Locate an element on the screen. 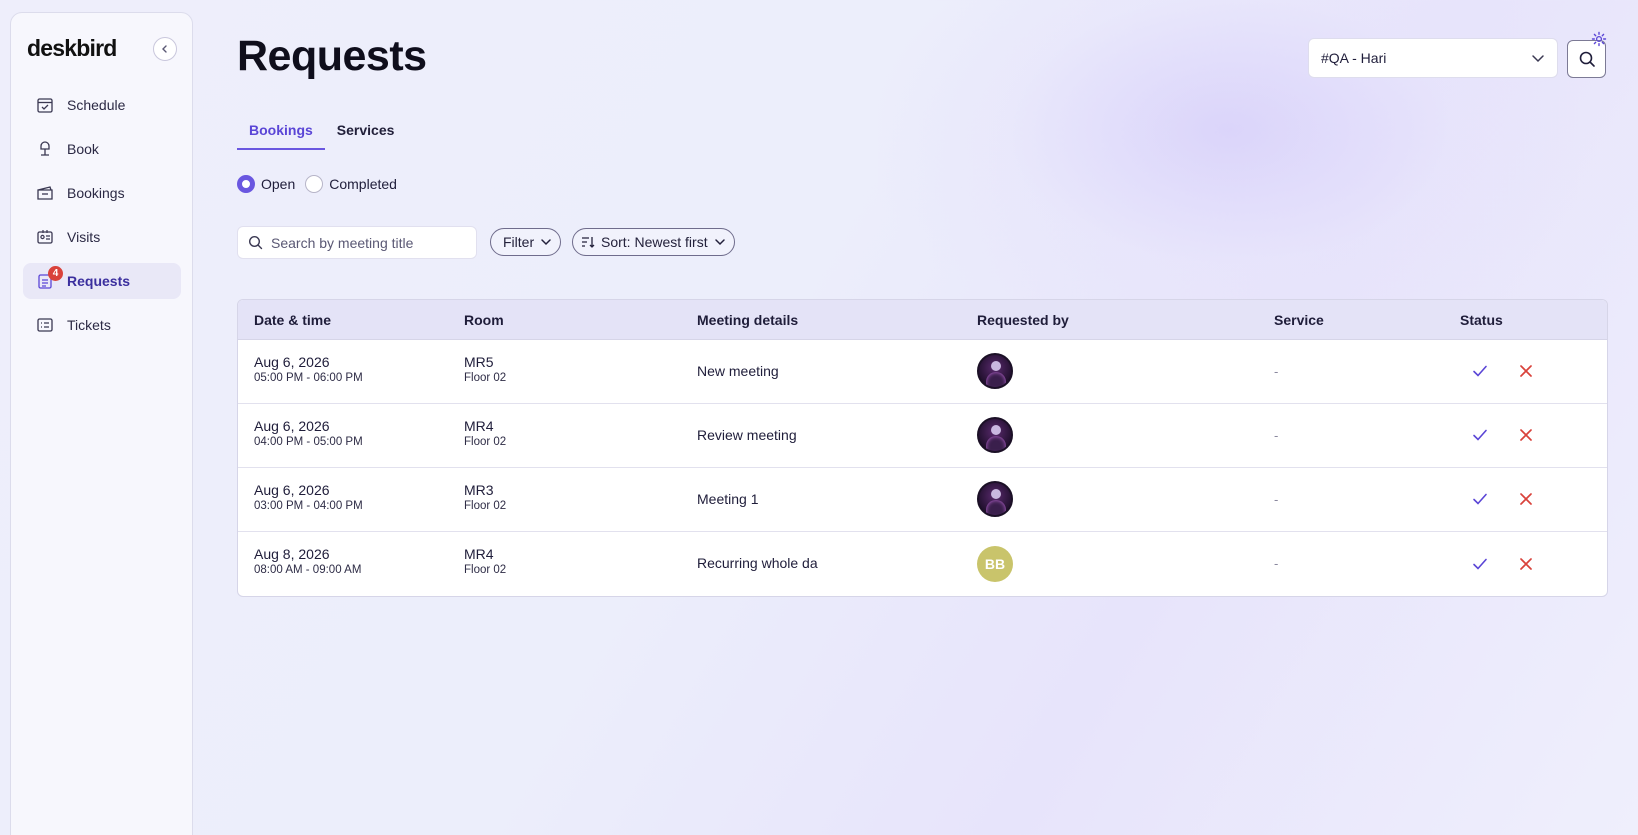 This screenshot has width=1638, height=835. tab-bar: Bookings Services is located at coordinates (321, 133).